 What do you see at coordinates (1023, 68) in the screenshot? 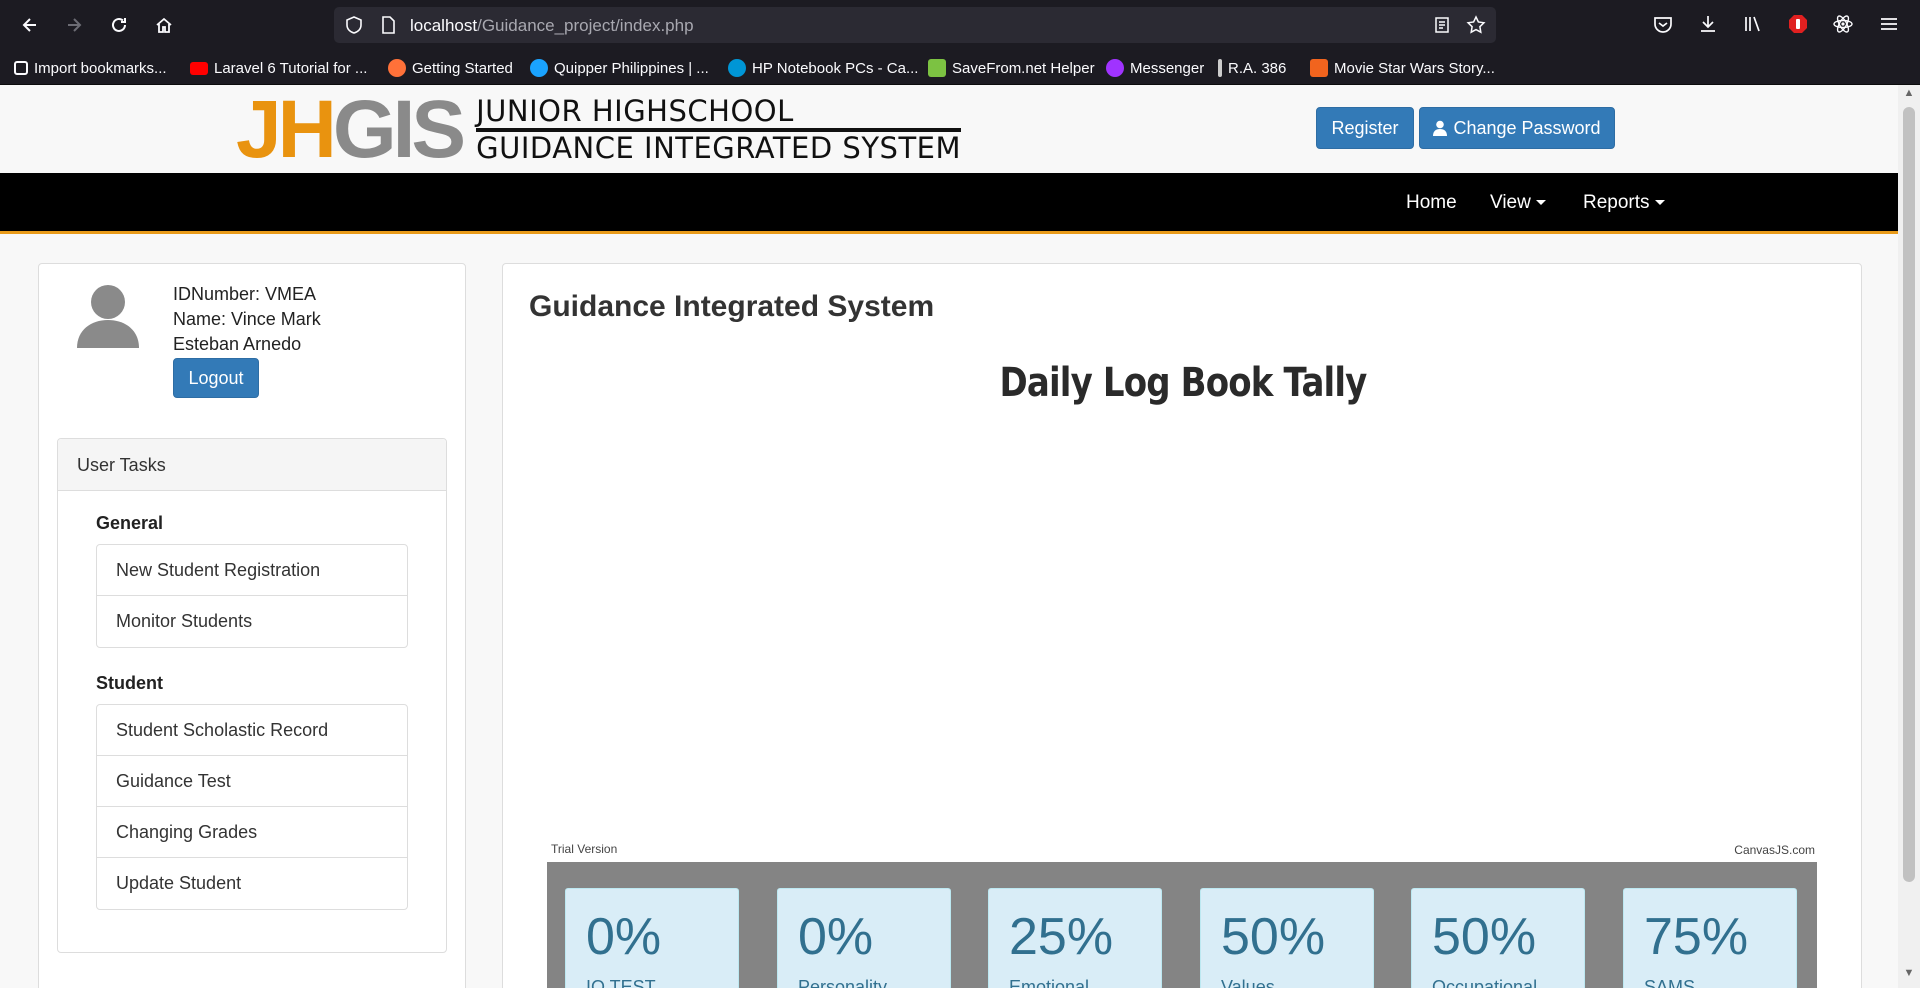
I see `bookmark-label: SaveFrom.net Helper` at bounding box center [1023, 68].